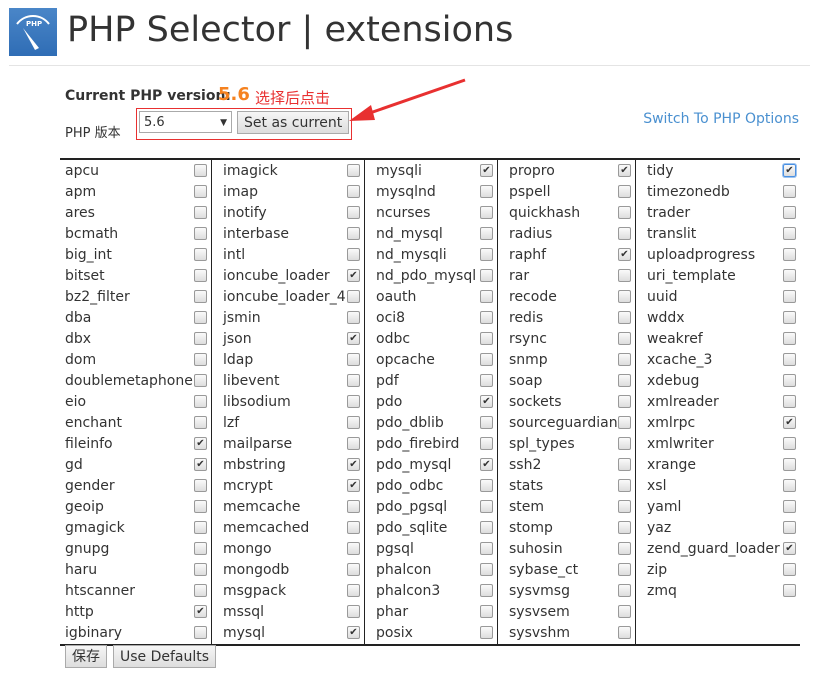 The width and height of the screenshot is (819, 684). Describe the element at coordinates (721, 119) in the screenshot. I see `switch-to-php-options-link: Switch To PHP Options` at that location.